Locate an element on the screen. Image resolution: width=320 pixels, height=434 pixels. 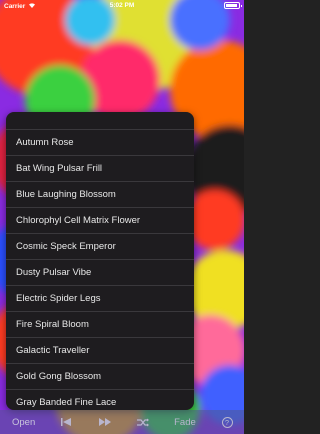
menu-item: Bat Wing Pulsar Frill is located at coordinates (100, 169).